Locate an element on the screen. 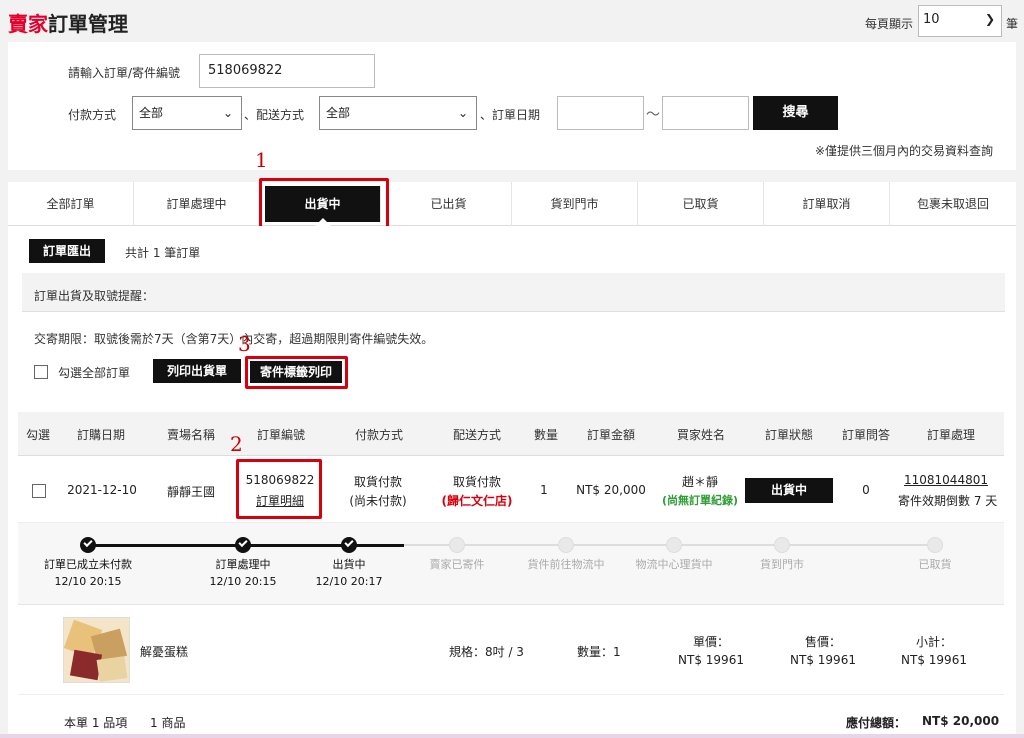 This screenshot has height=738, width=1024. step-name: 訂單已成立未付款 is located at coordinates (88, 564).